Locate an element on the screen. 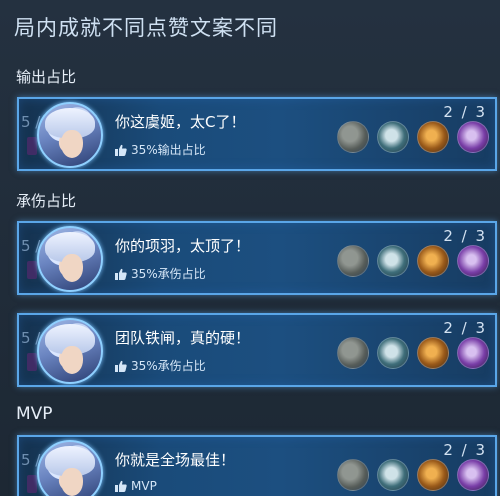  praise-message: 你这虞姬，太C了！ is located at coordinates (180, 122).